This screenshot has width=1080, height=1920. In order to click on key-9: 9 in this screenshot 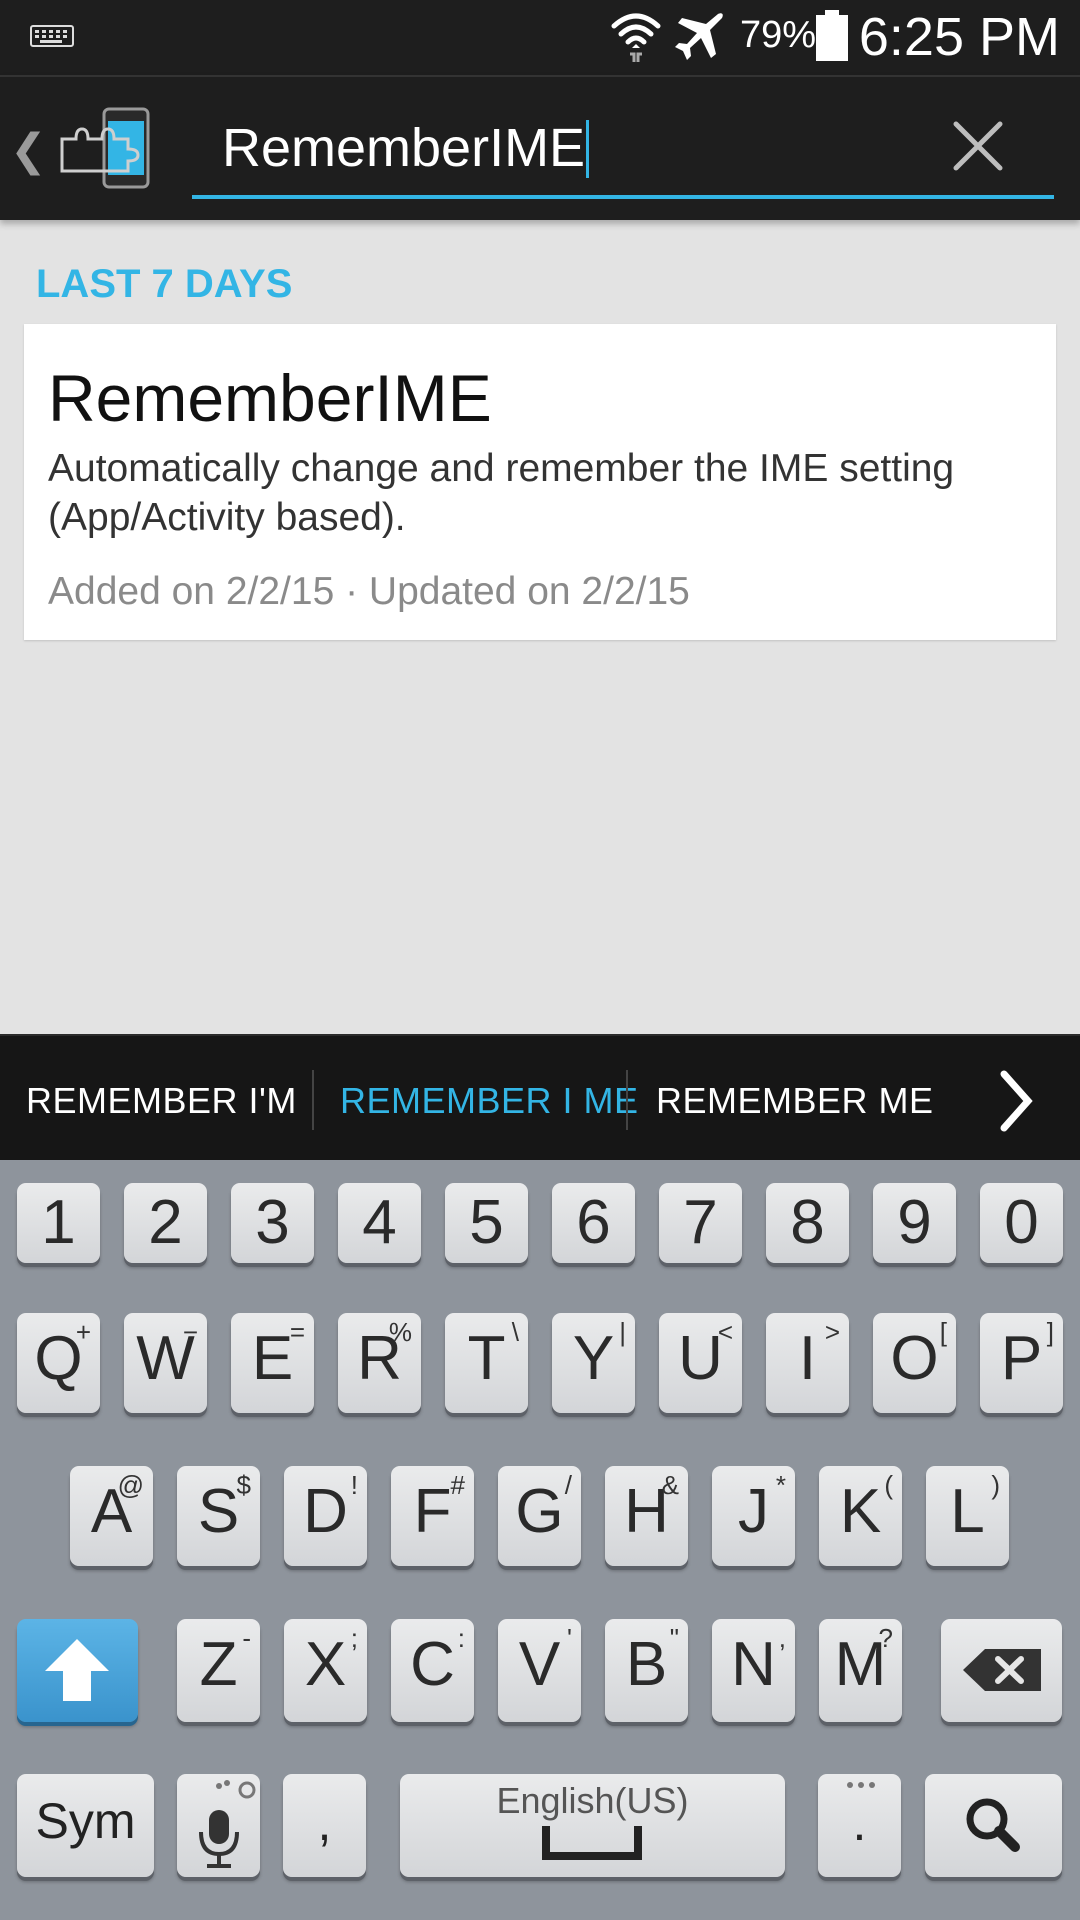, I will do `click(914, 1223)`.